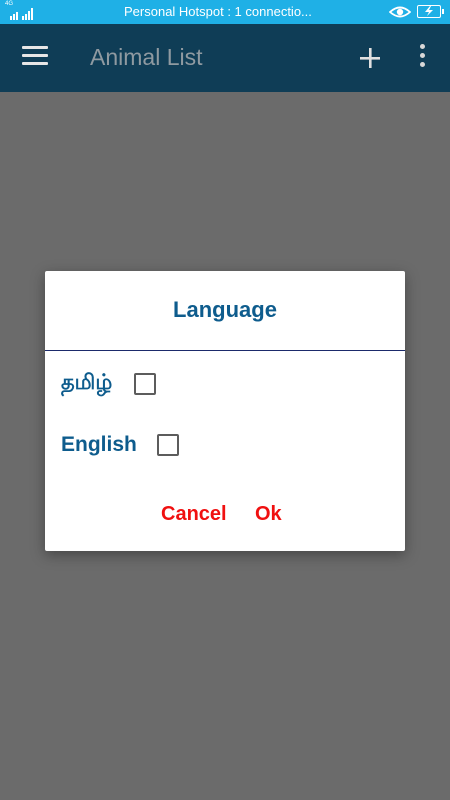 This screenshot has height=800, width=450. Describe the element at coordinates (225, 58) in the screenshot. I see `app-bar: Animal List` at that location.